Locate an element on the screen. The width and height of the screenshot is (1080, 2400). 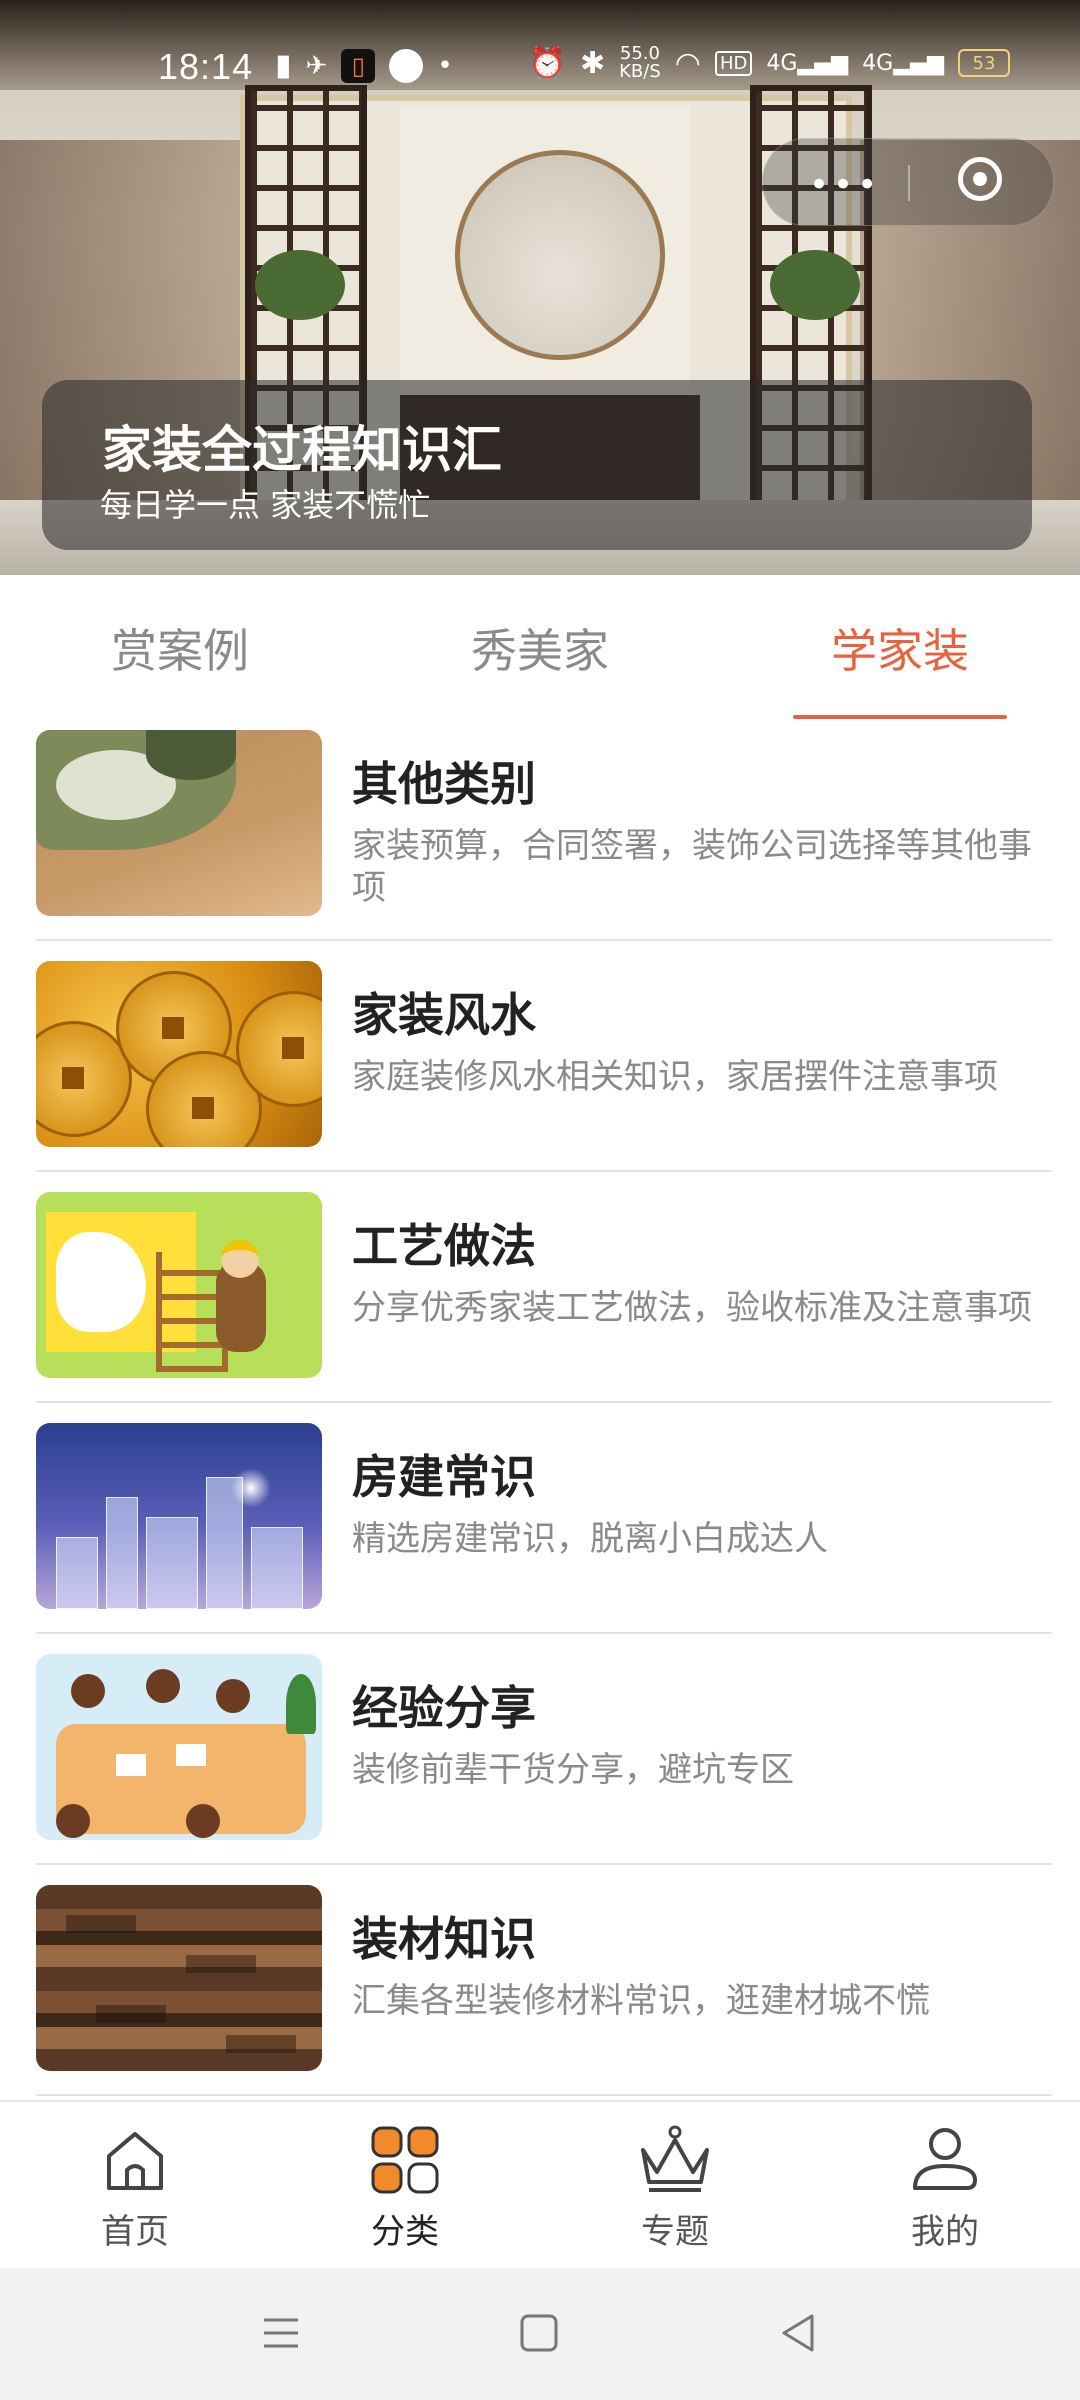
list-item: 工艺做法 分享优秀家装工艺做法，验收标准及注意事项 is located at coordinates (544, 1298).